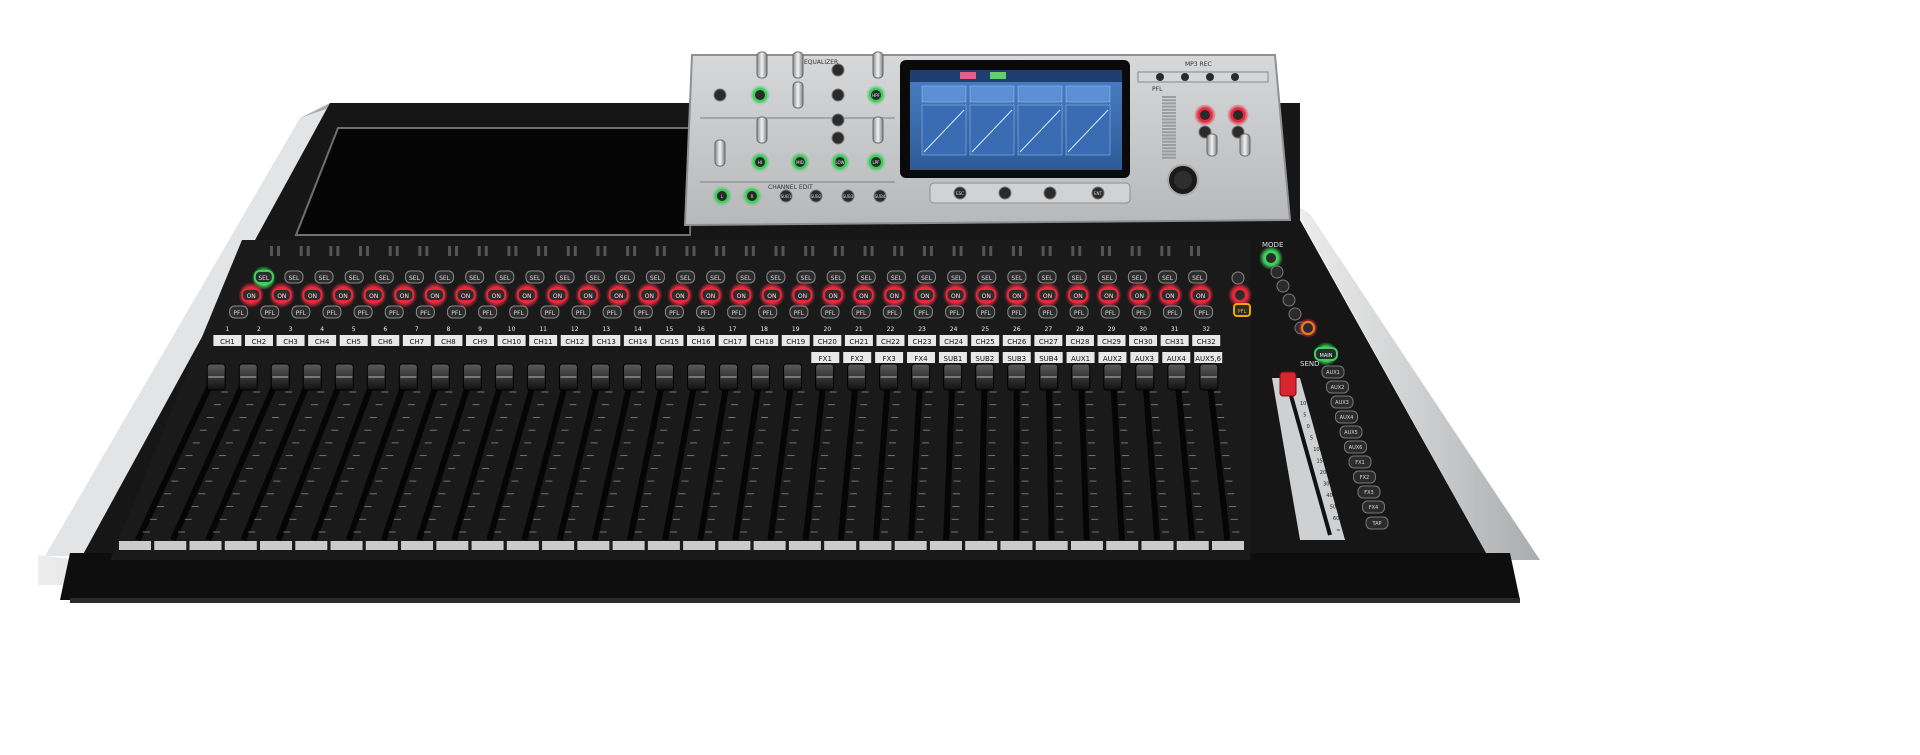 The width and height of the screenshot is (1920, 755). I want to click on channel-number: 11, so click(543, 329).